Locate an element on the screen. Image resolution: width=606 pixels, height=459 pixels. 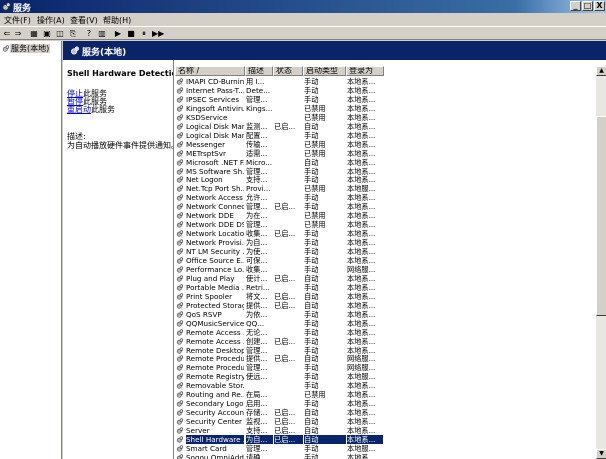
column-description: 描述 is located at coordinates (259, 71).